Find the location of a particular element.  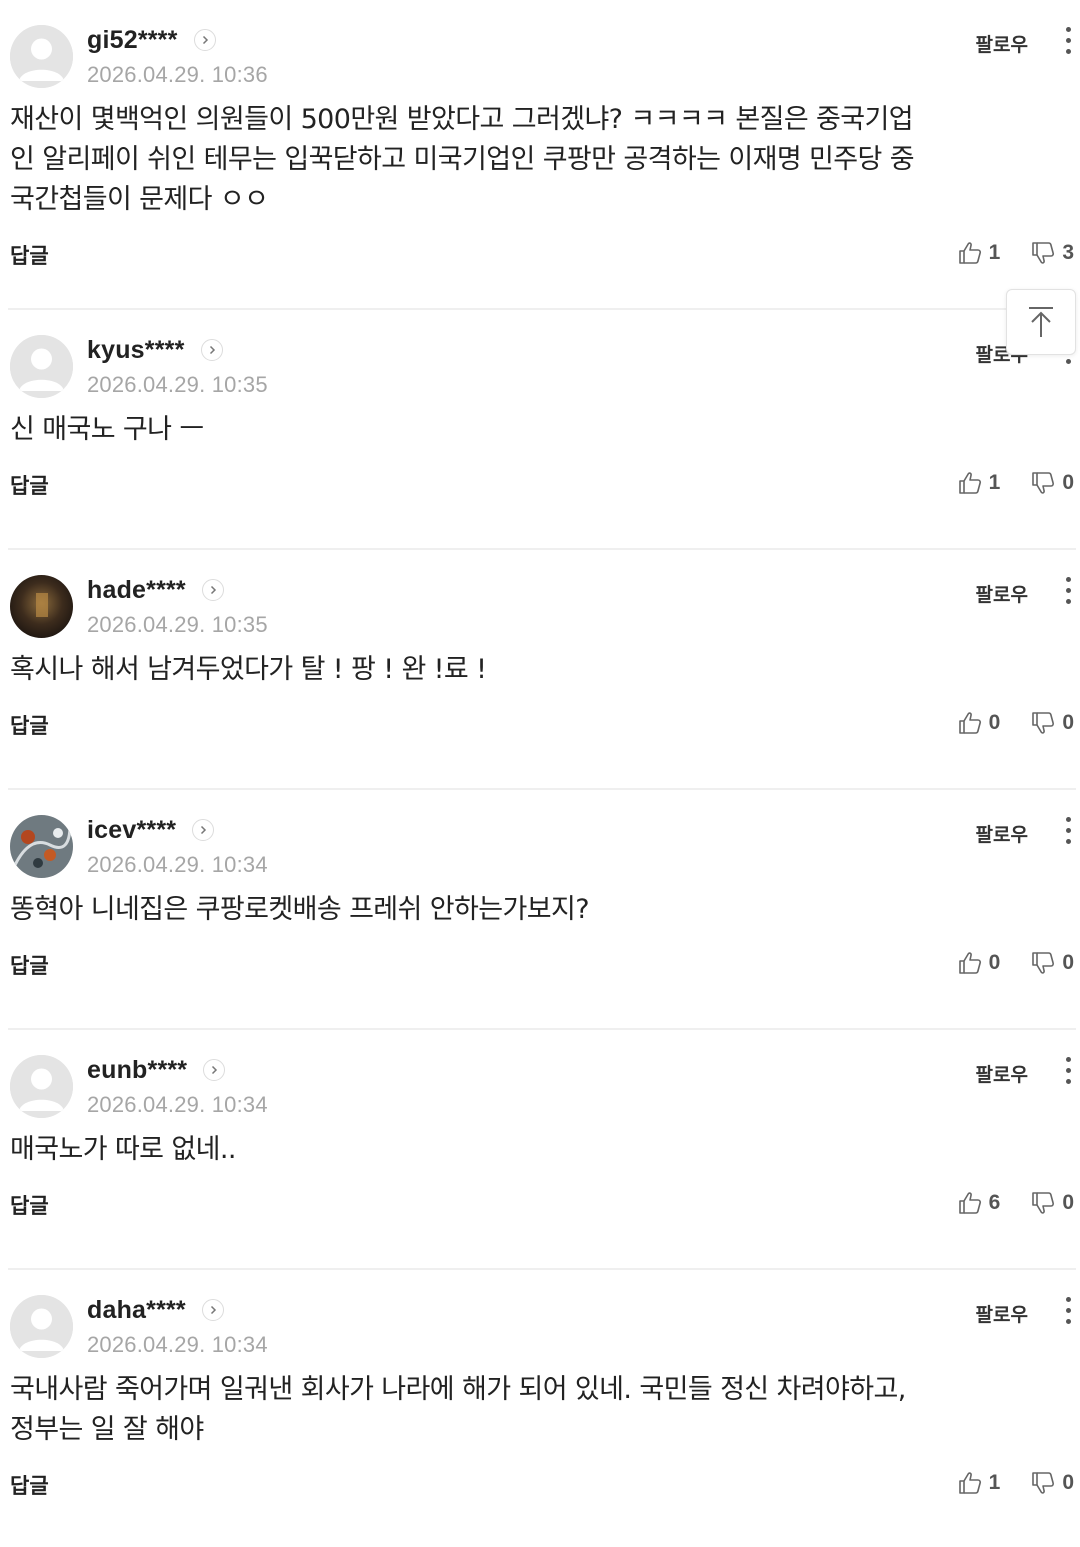

username-row: eunb**** is located at coordinates (156, 1070).